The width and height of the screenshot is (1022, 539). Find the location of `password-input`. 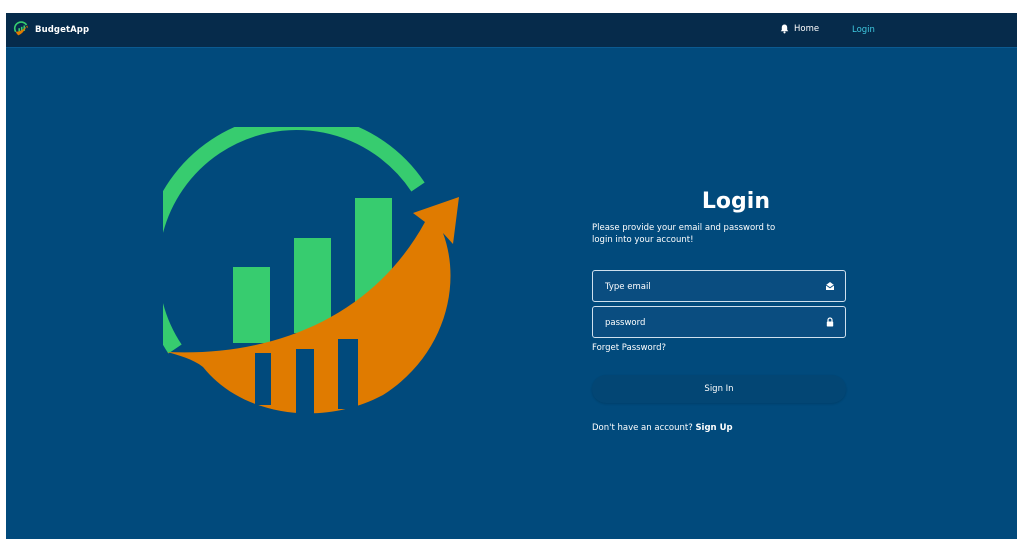

password-input is located at coordinates (710, 323).